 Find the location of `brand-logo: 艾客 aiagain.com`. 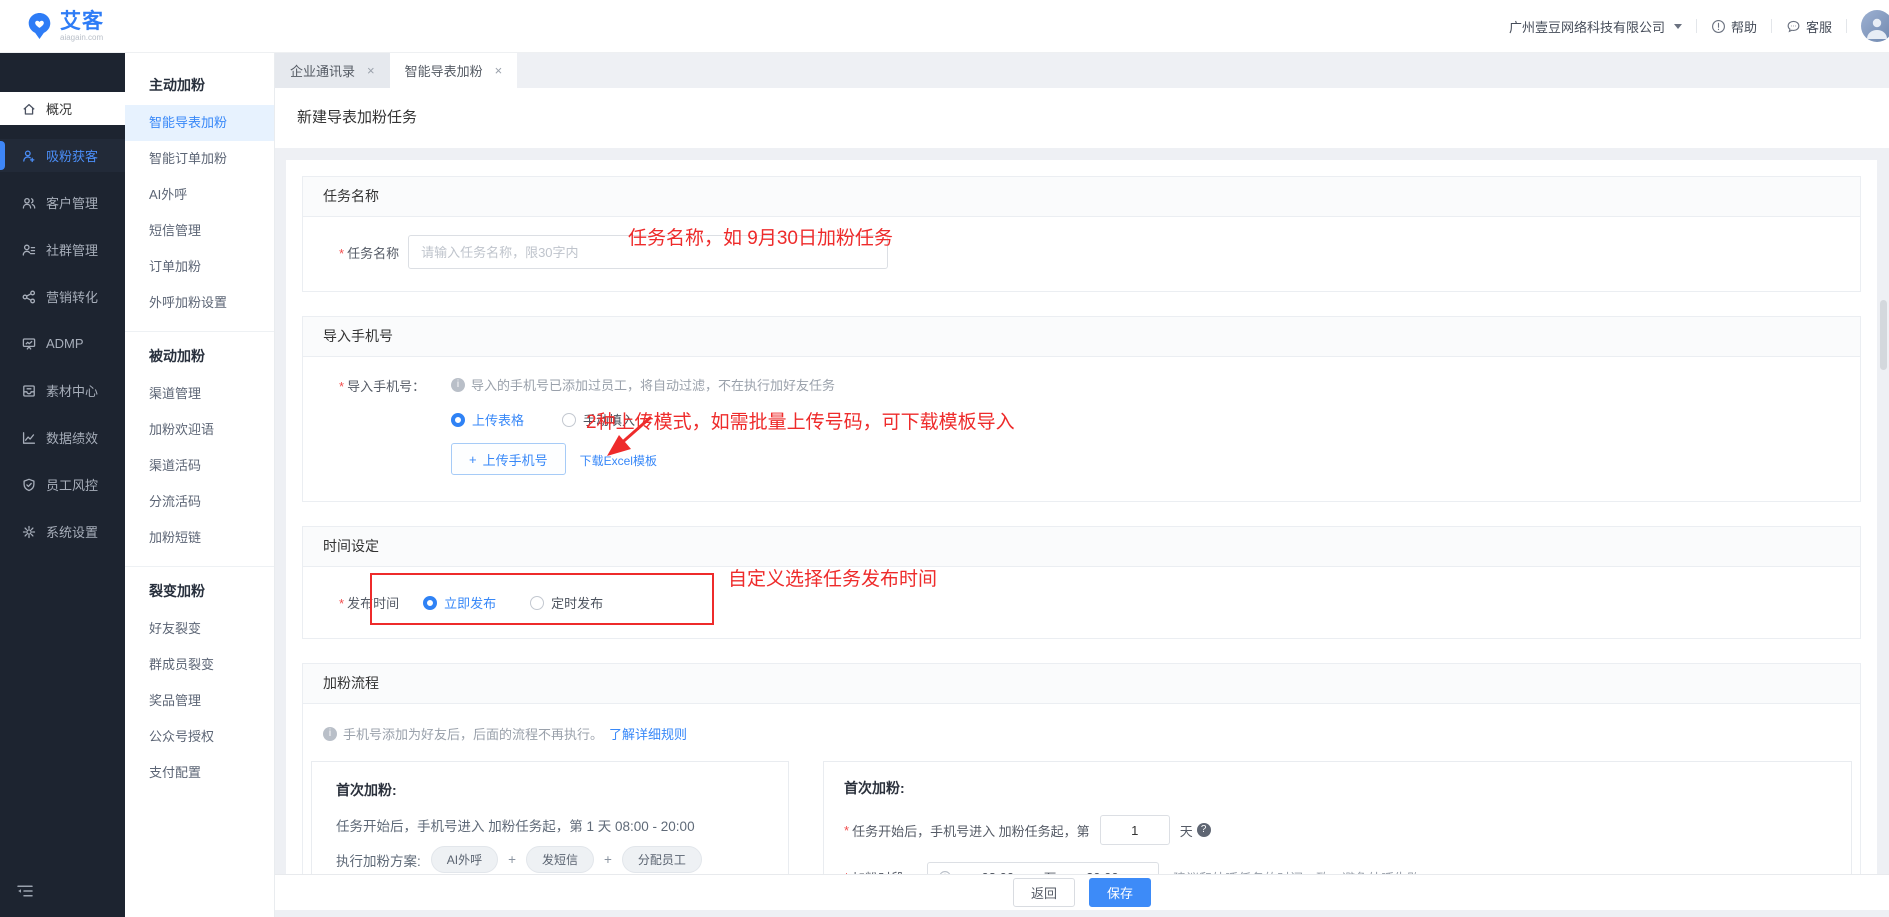

brand-logo: 艾客 aiagain.com is located at coordinates (65, 26).